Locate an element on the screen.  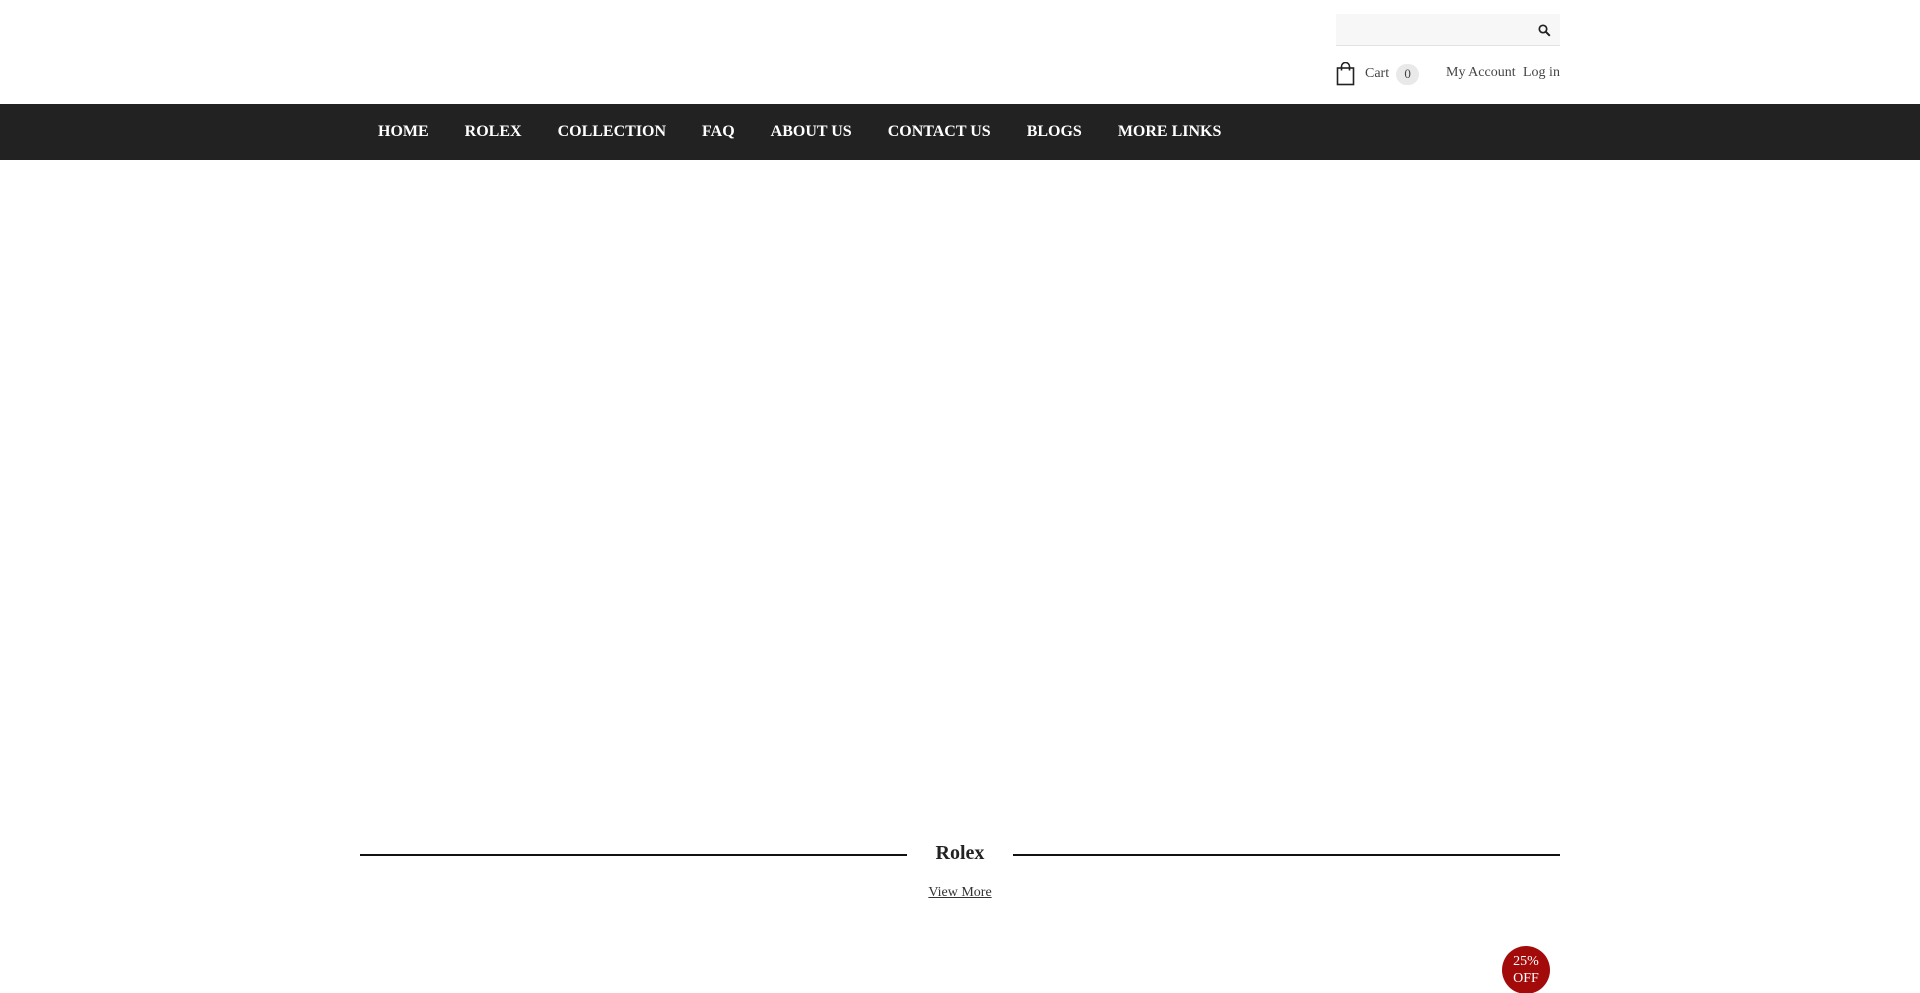
search-box is located at coordinates (1448, 30).